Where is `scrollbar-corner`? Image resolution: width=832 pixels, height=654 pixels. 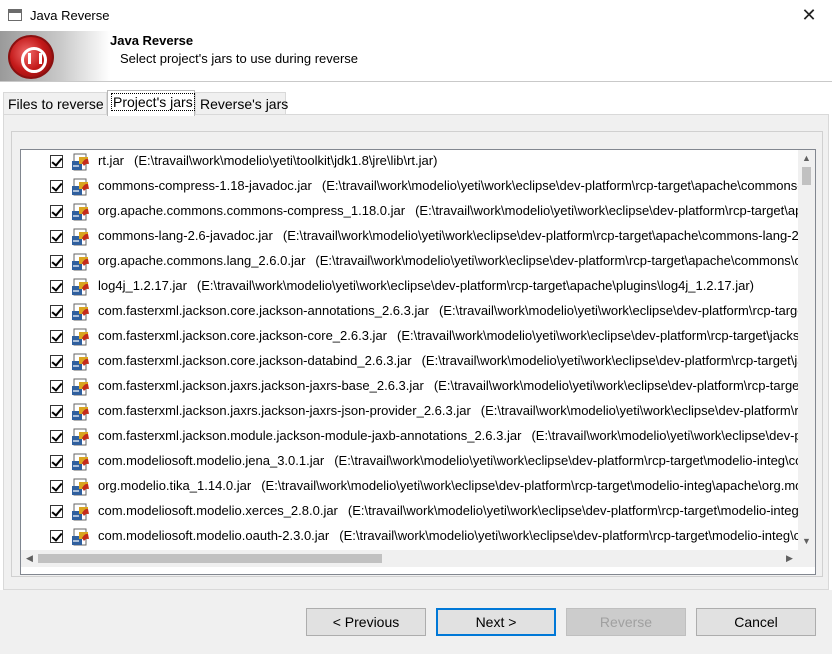 scrollbar-corner is located at coordinates (806, 558).